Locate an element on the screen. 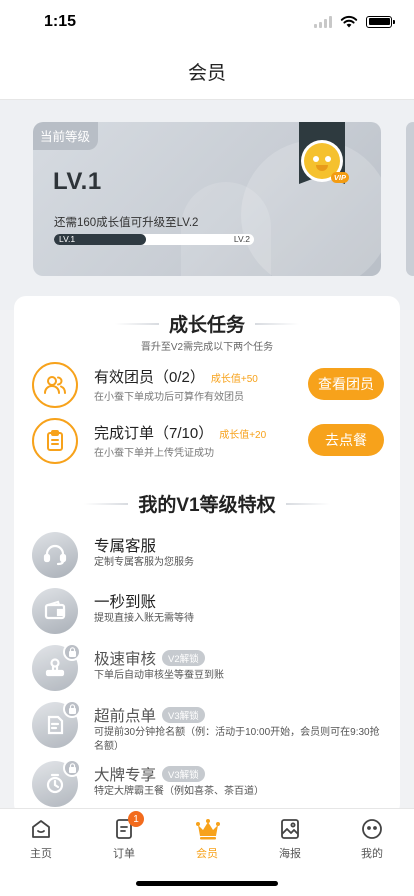 The height and width of the screenshot is (896, 414). privileges-title: 我的V1等级特权 is located at coordinates (207, 505).